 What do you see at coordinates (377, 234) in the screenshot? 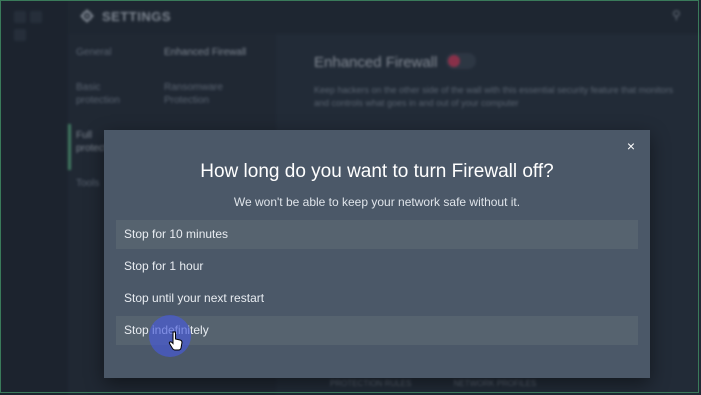
I see `option-stop-10-minutes: Stop for 10 minutes` at bounding box center [377, 234].